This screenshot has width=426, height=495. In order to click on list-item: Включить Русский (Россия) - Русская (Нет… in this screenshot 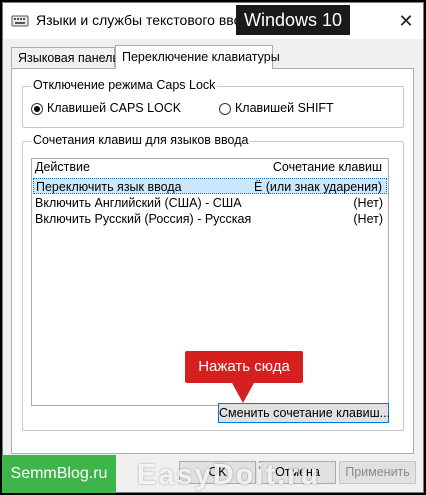, I will do `click(210, 219)`.